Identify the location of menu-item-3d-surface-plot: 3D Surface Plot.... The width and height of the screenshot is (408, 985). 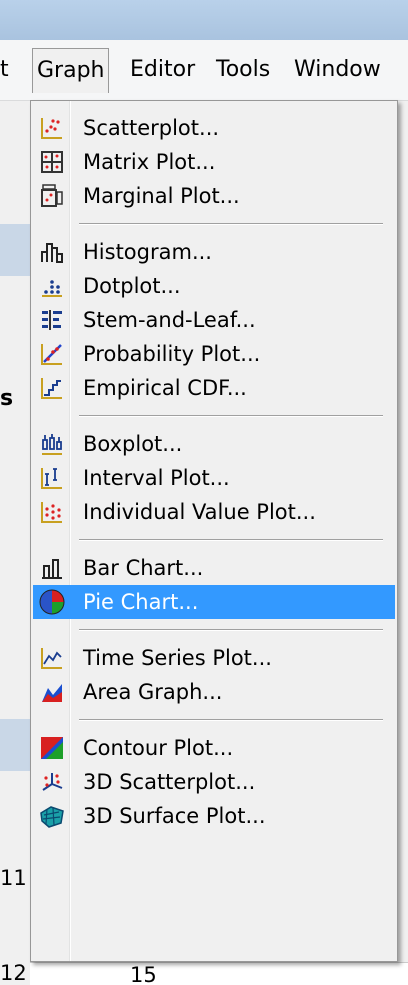
(214, 816).